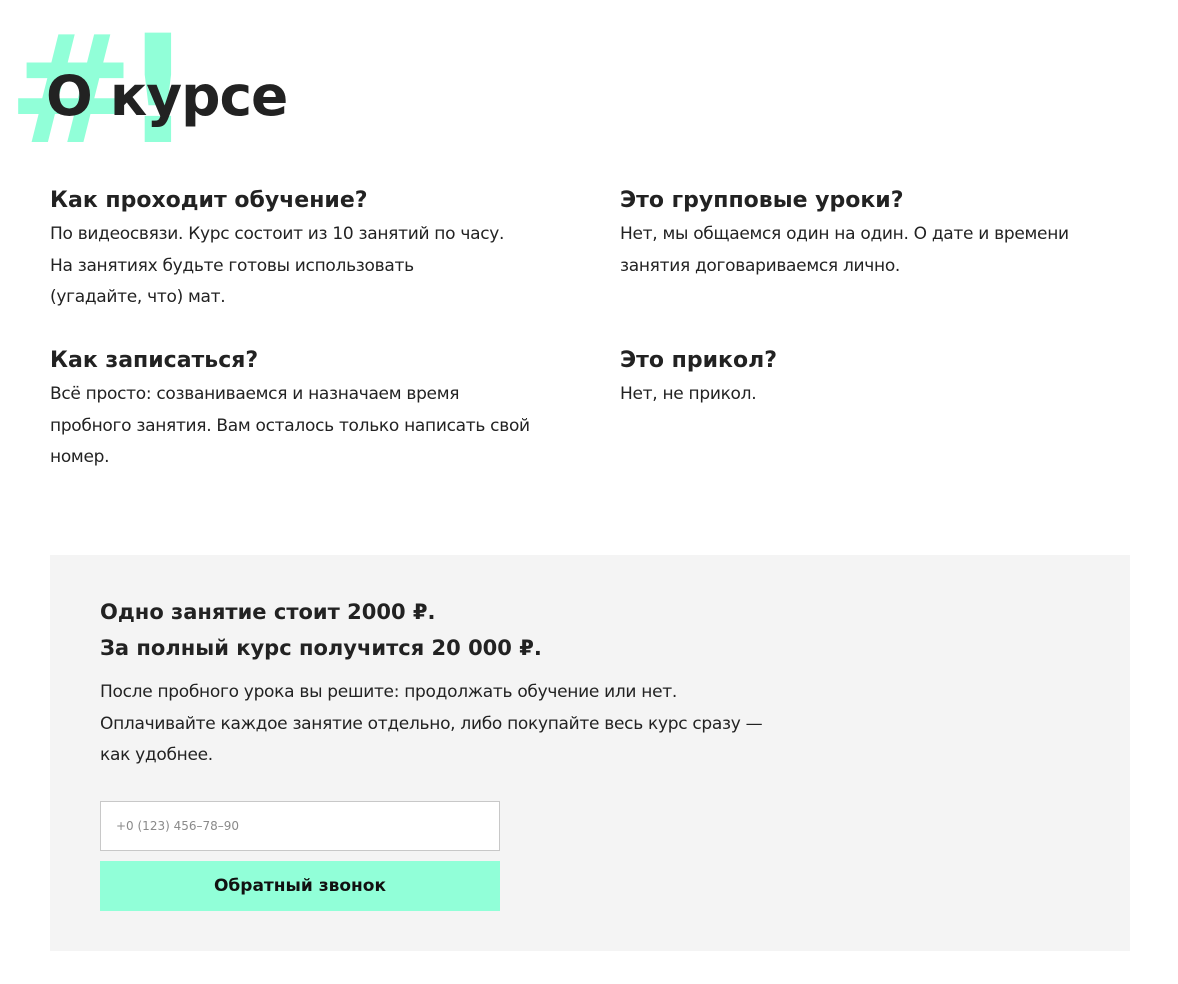  I want to click on full-course-price: За полный курс получится 20 000 ₽., so click(321, 648).